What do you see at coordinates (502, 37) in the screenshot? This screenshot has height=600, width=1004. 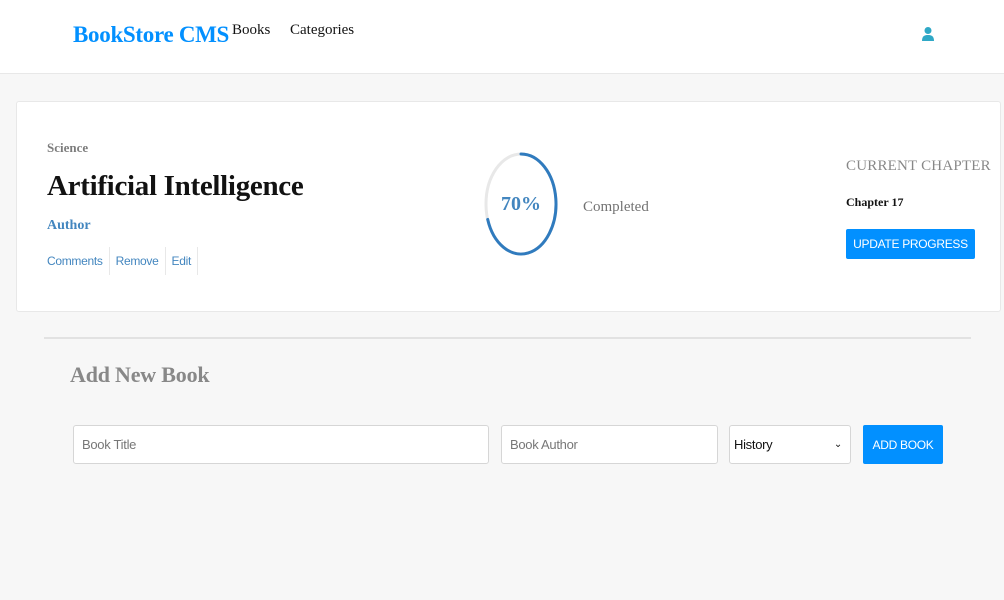 I see `header: BookStore CMS Books Categories` at bounding box center [502, 37].